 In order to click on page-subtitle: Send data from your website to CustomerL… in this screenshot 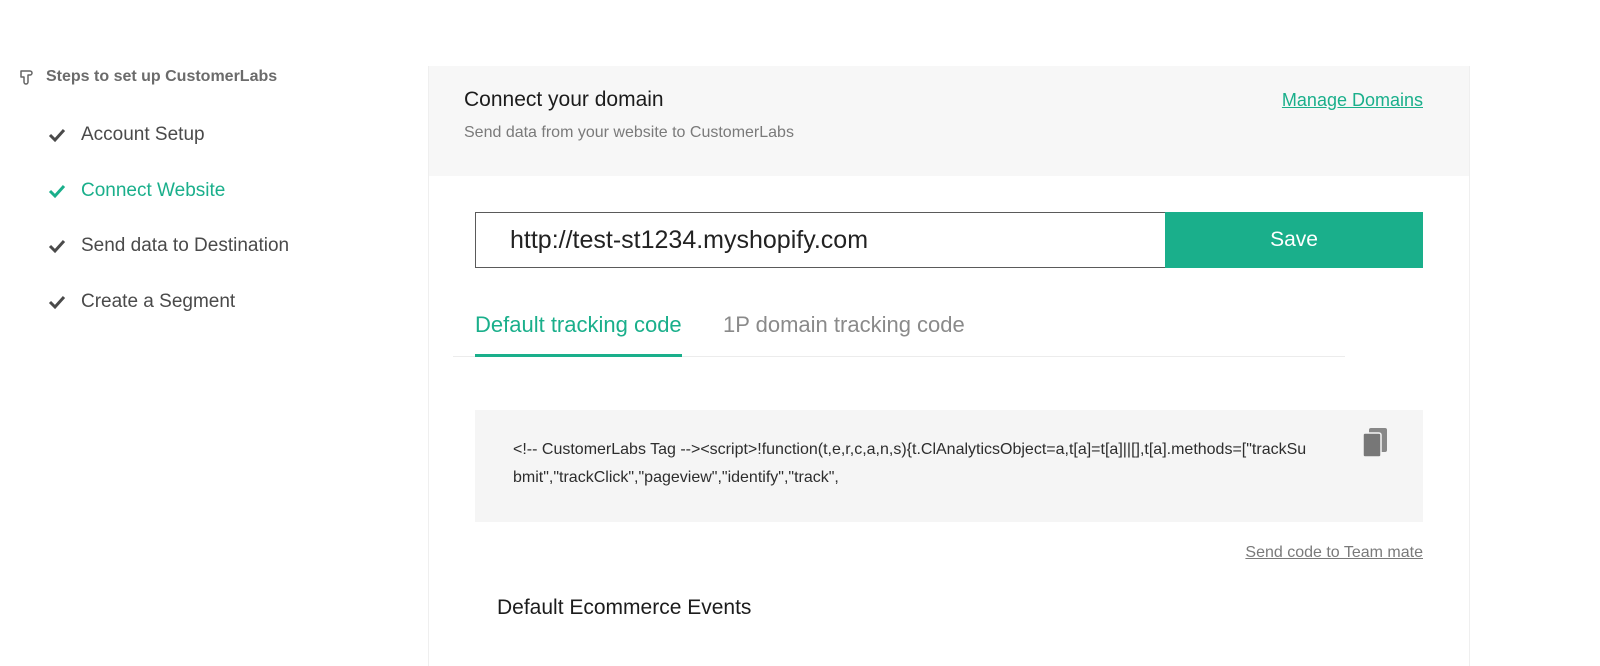, I will do `click(629, 132)`.